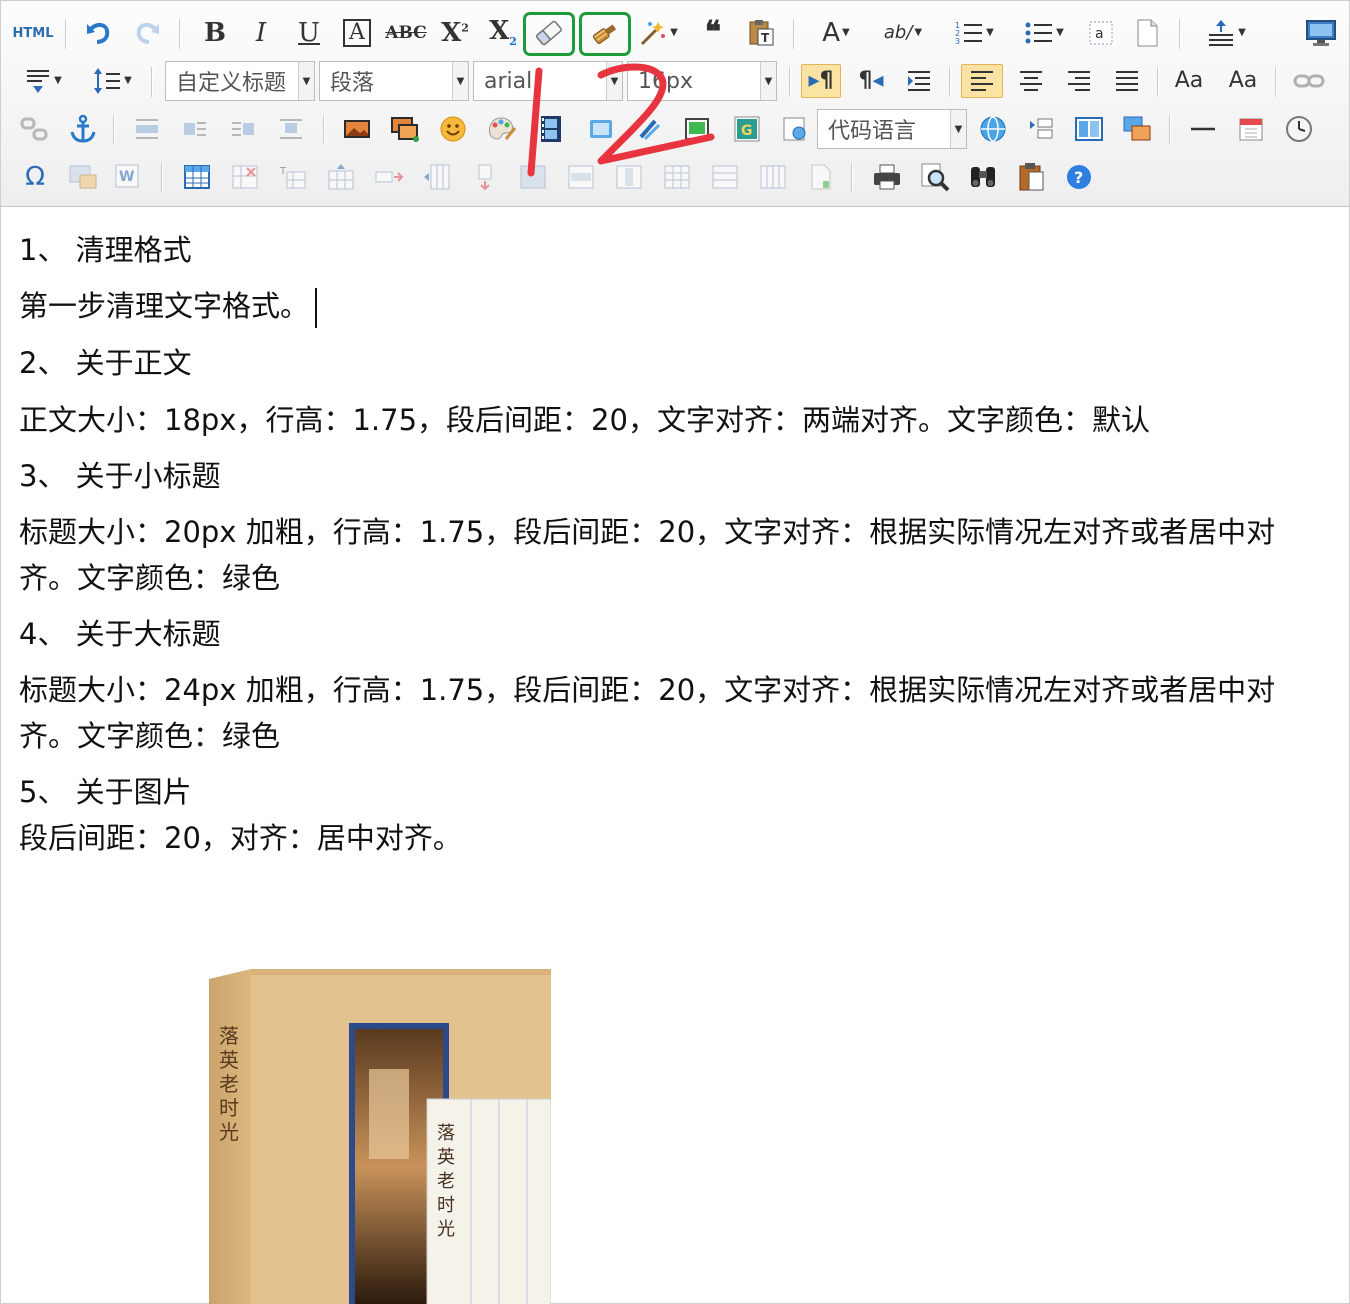 This screenshot has height=1304, width=1350. What do you see at coordinates (83, 129) in the screenshot?
I see `anchor-button` at bounding box center [83, 129].